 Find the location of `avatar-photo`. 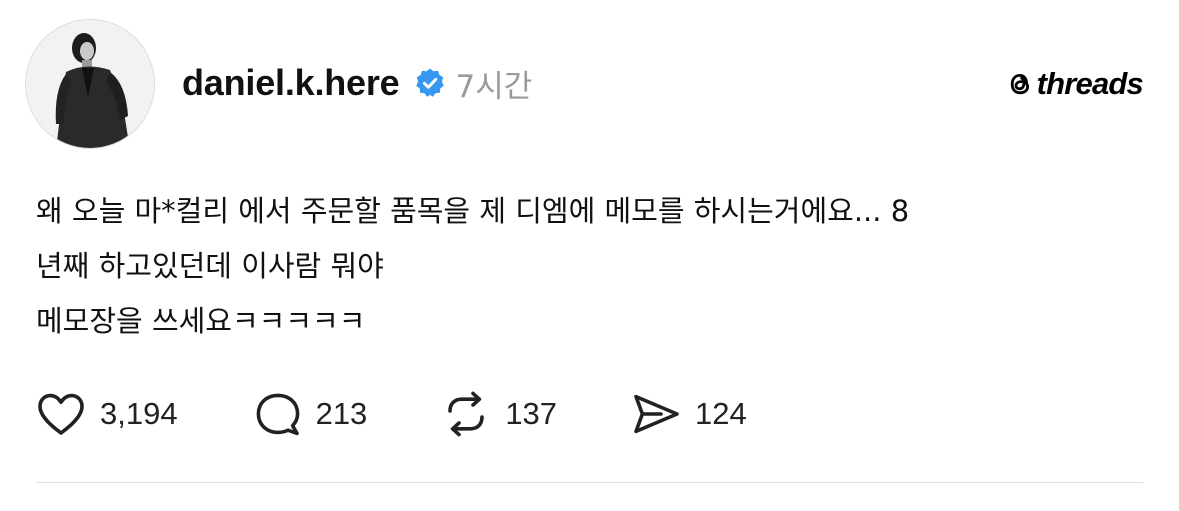

avatar-photo is located at coordinates (90, 84).